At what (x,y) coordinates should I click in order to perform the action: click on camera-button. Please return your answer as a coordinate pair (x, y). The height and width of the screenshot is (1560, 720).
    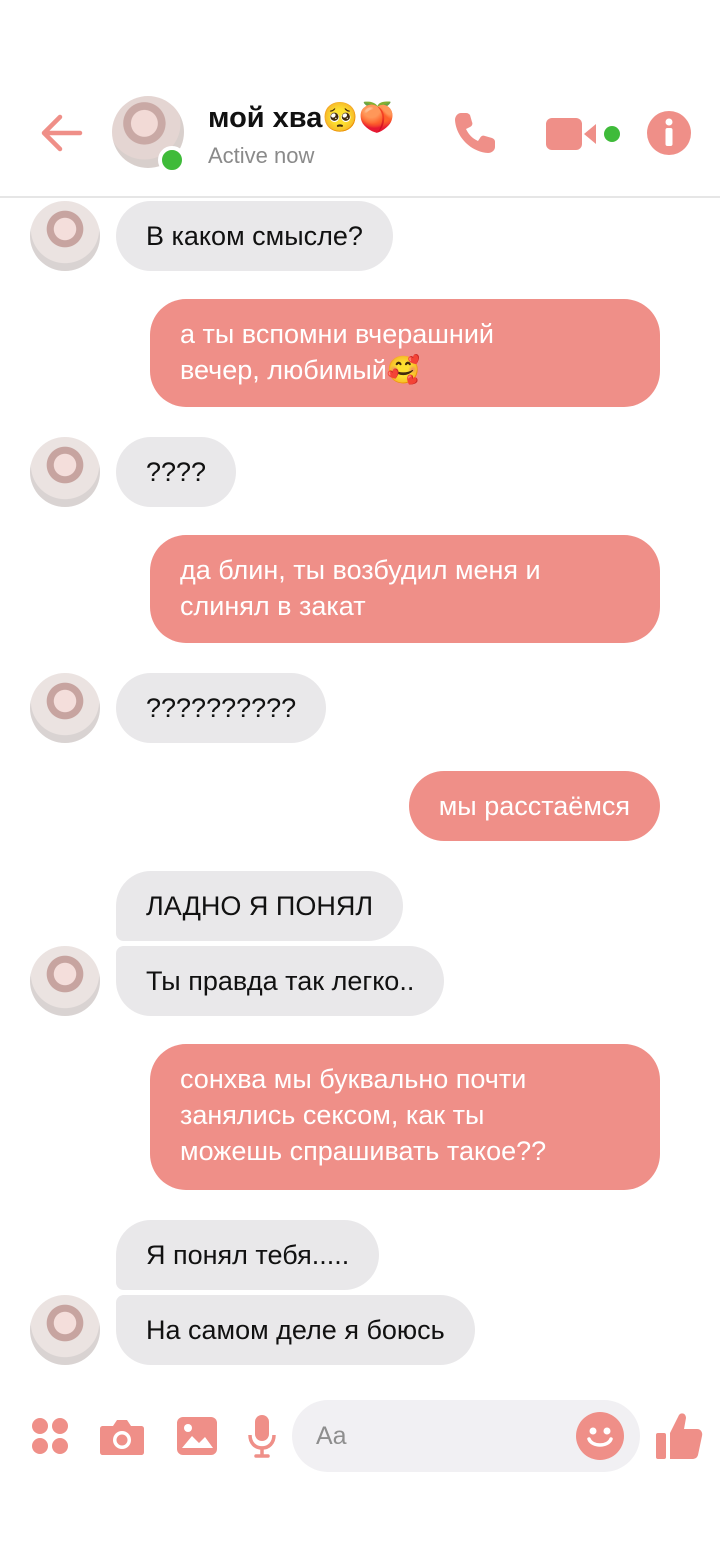
    Looking at the image, I should click on (122, 1436).